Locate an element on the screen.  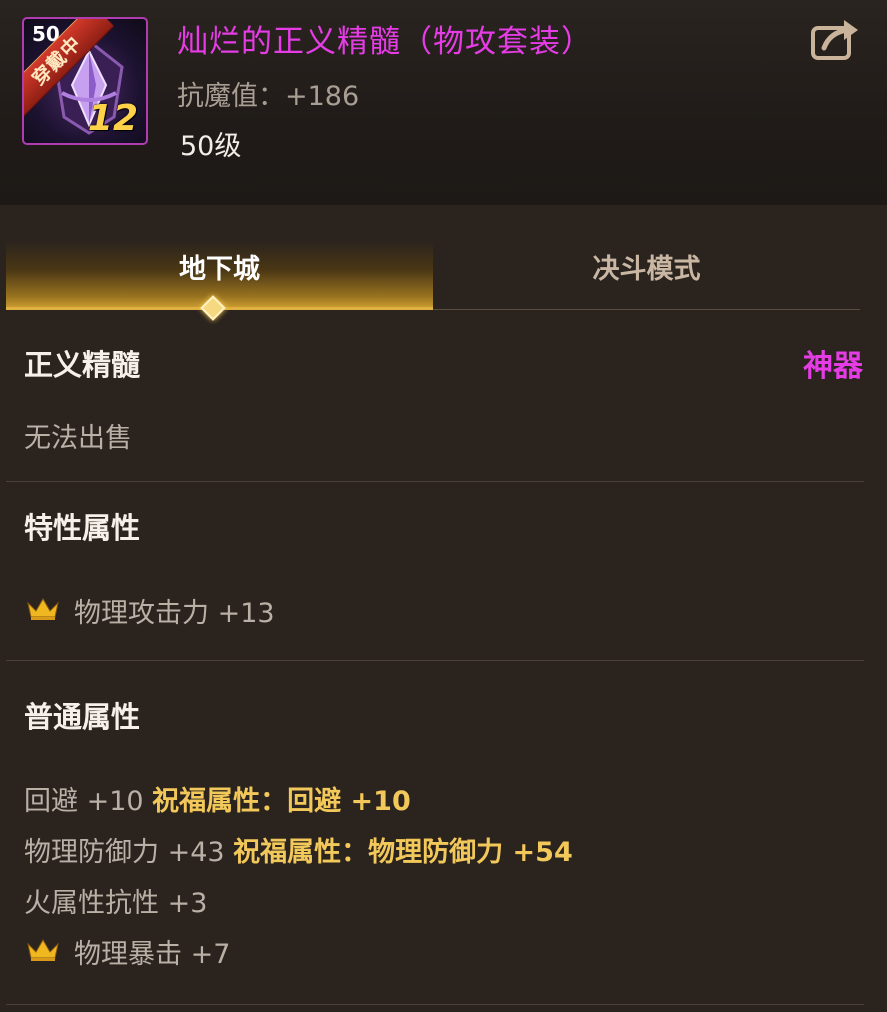
blessing-attribute: 祝福属性：回避 +10 is located at coordinates (281, 801).